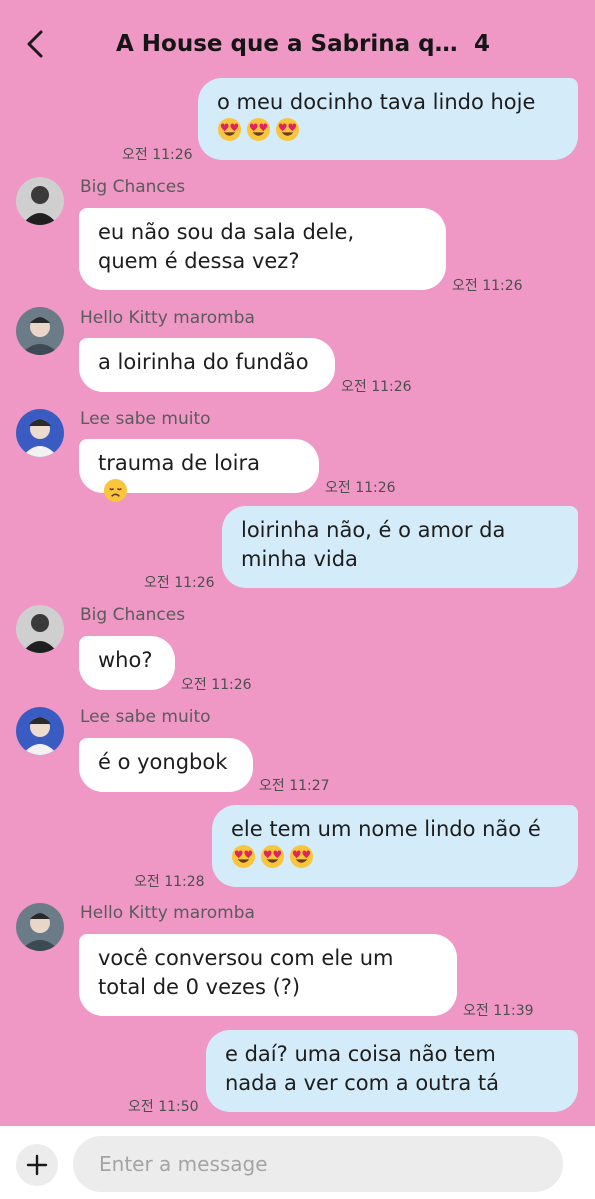 The image size is (595, 1199). What do you see at coordinates (179, 463) in the screenshot?
I see `message-text: trauma de loira` at bounding box center [179, 463].